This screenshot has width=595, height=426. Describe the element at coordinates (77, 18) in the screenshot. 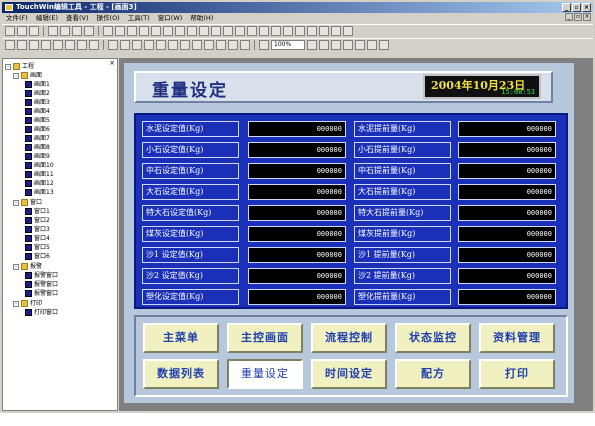

I see `menu-view: 查看(V)` at that location.